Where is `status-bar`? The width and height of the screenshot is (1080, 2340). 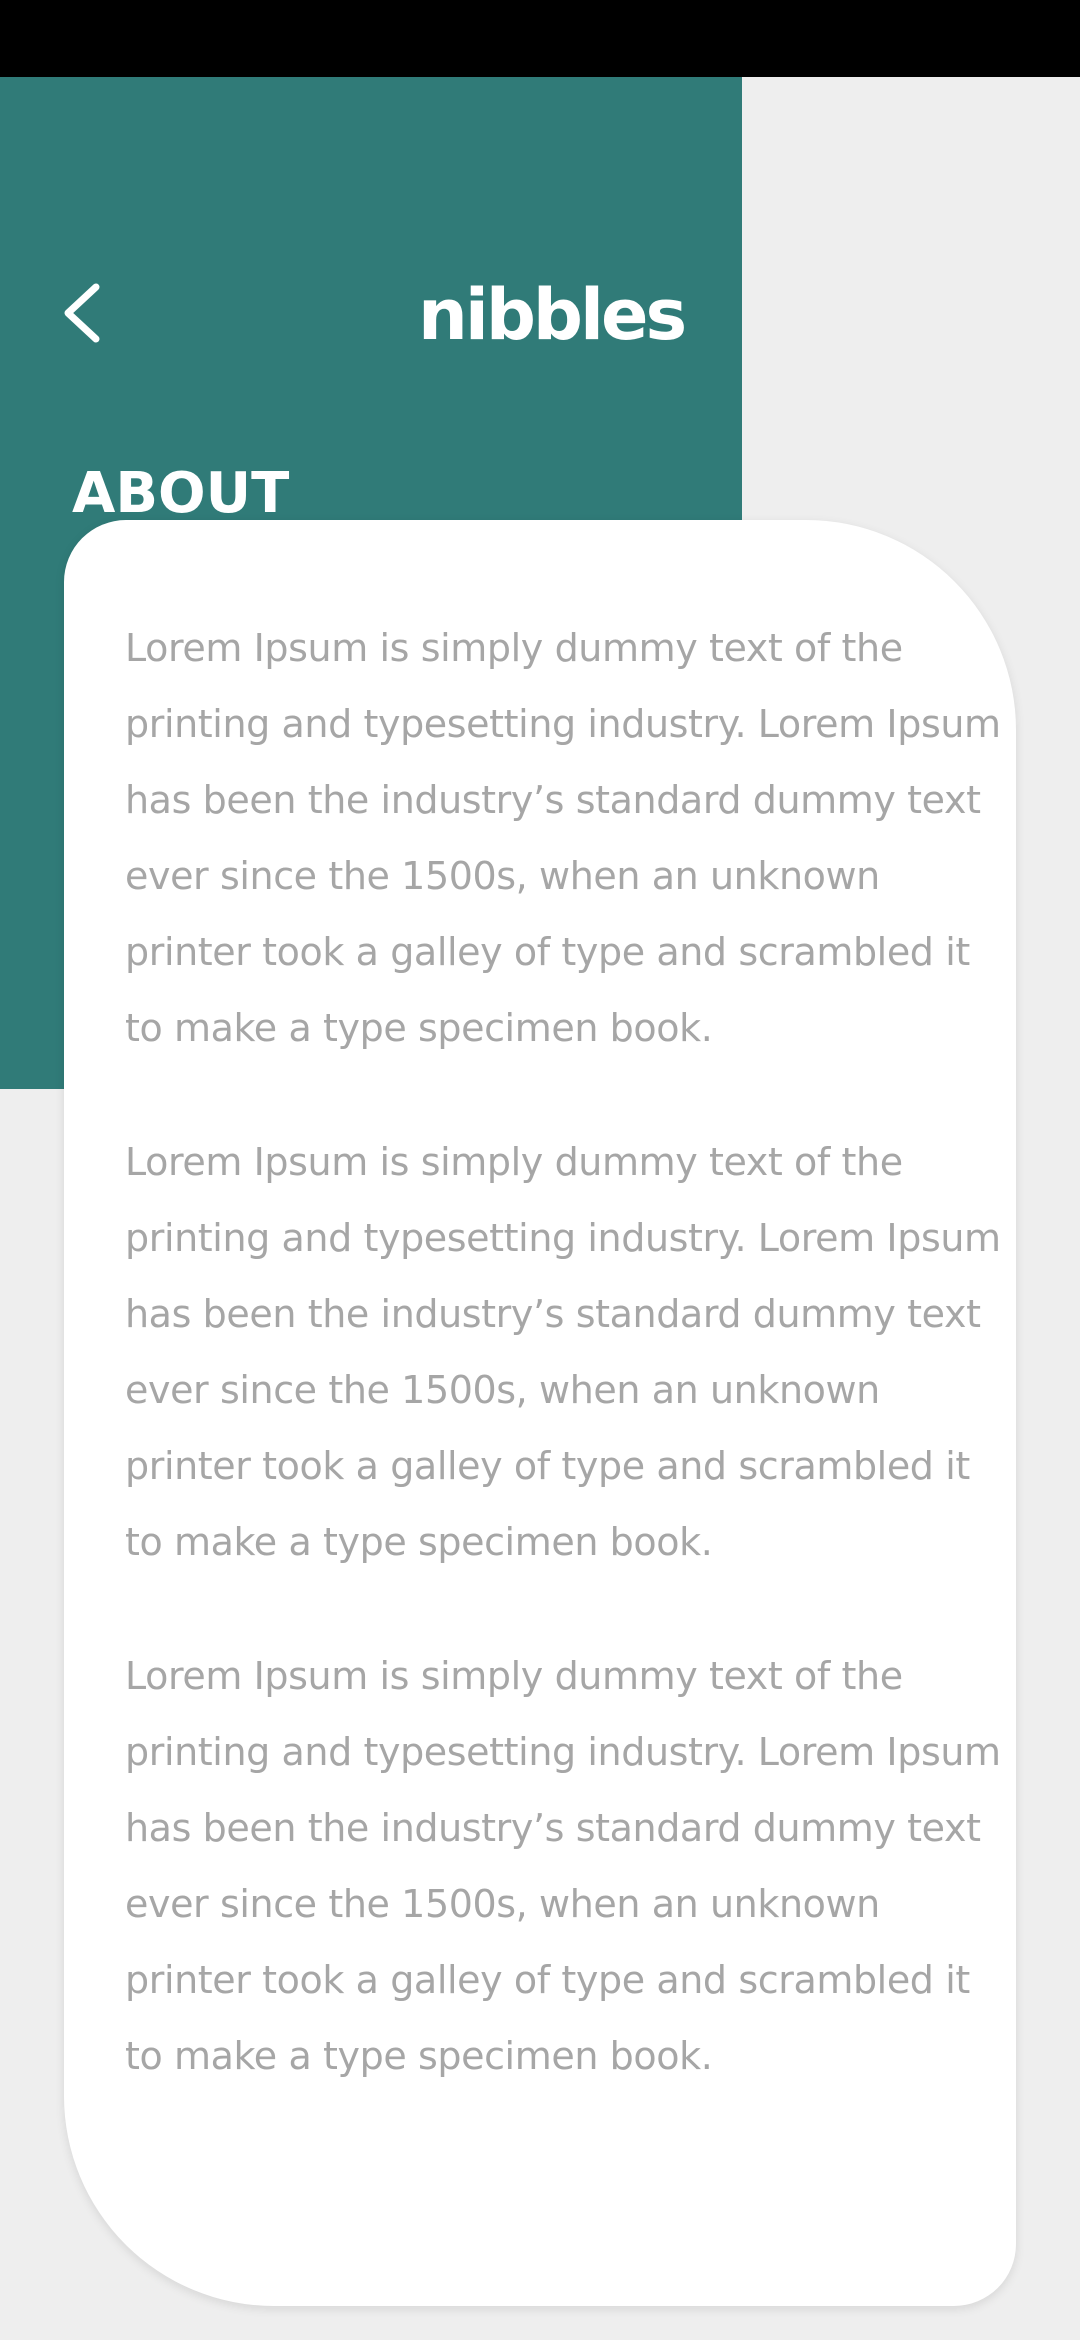
status-bar is located at coordinates (540, 38).